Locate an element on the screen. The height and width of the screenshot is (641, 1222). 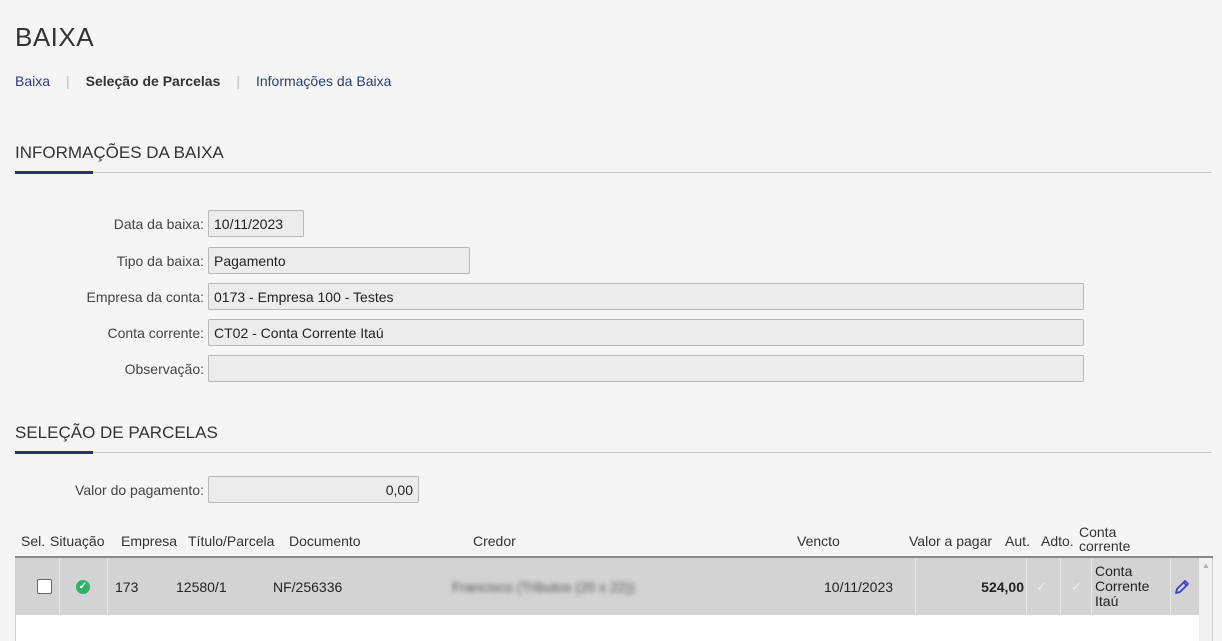
info-section-title: INFORMAÇÕES DA BAIXA is located at coordinates (119, 152).